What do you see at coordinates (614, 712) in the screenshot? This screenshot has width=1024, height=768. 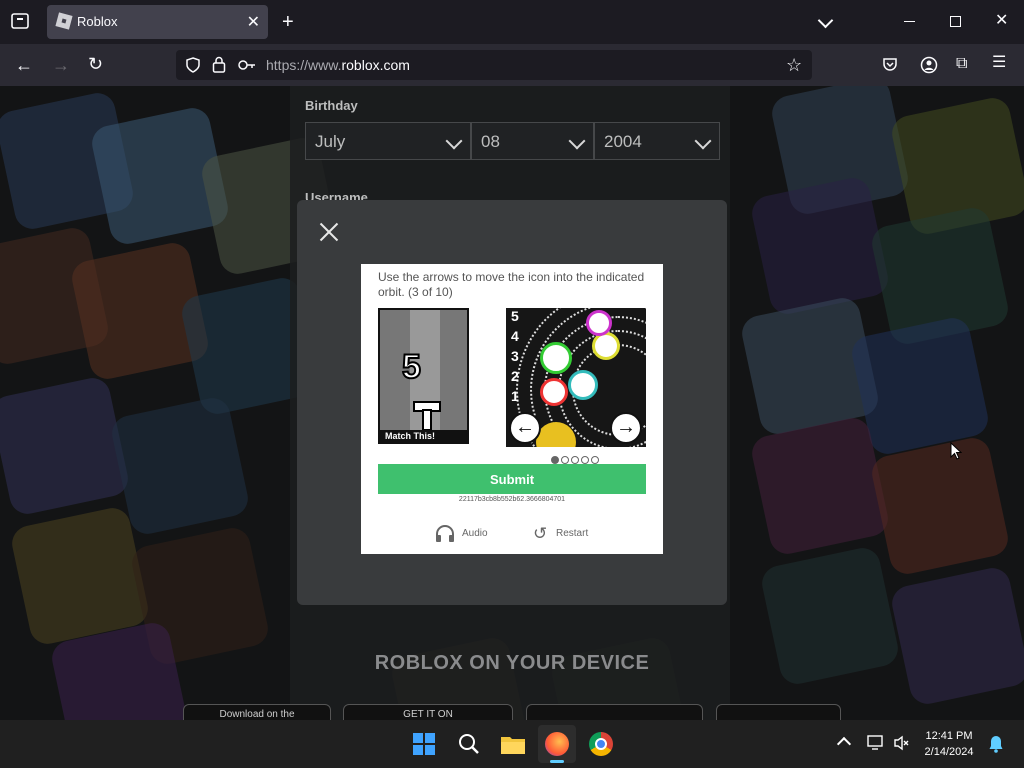 I see `amazon-store-button` at bounding box center [614, 712].